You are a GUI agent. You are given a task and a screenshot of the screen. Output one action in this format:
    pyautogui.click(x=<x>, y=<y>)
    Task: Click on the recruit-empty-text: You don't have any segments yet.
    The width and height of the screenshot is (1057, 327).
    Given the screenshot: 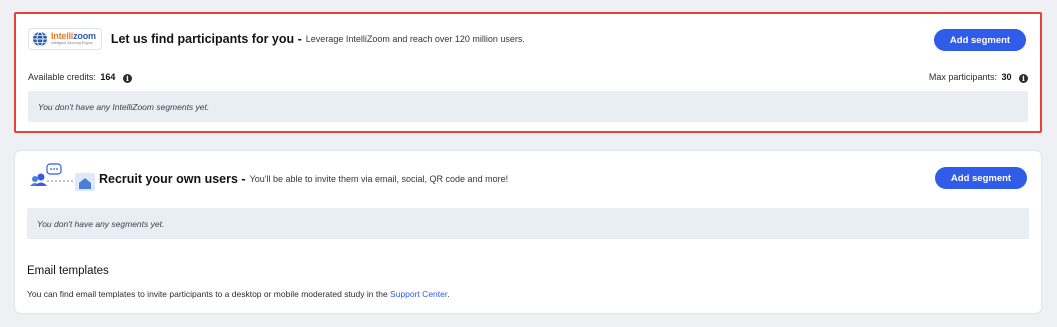 What is the action you would take?
    pyautogui.click(x=101, y=223)
    